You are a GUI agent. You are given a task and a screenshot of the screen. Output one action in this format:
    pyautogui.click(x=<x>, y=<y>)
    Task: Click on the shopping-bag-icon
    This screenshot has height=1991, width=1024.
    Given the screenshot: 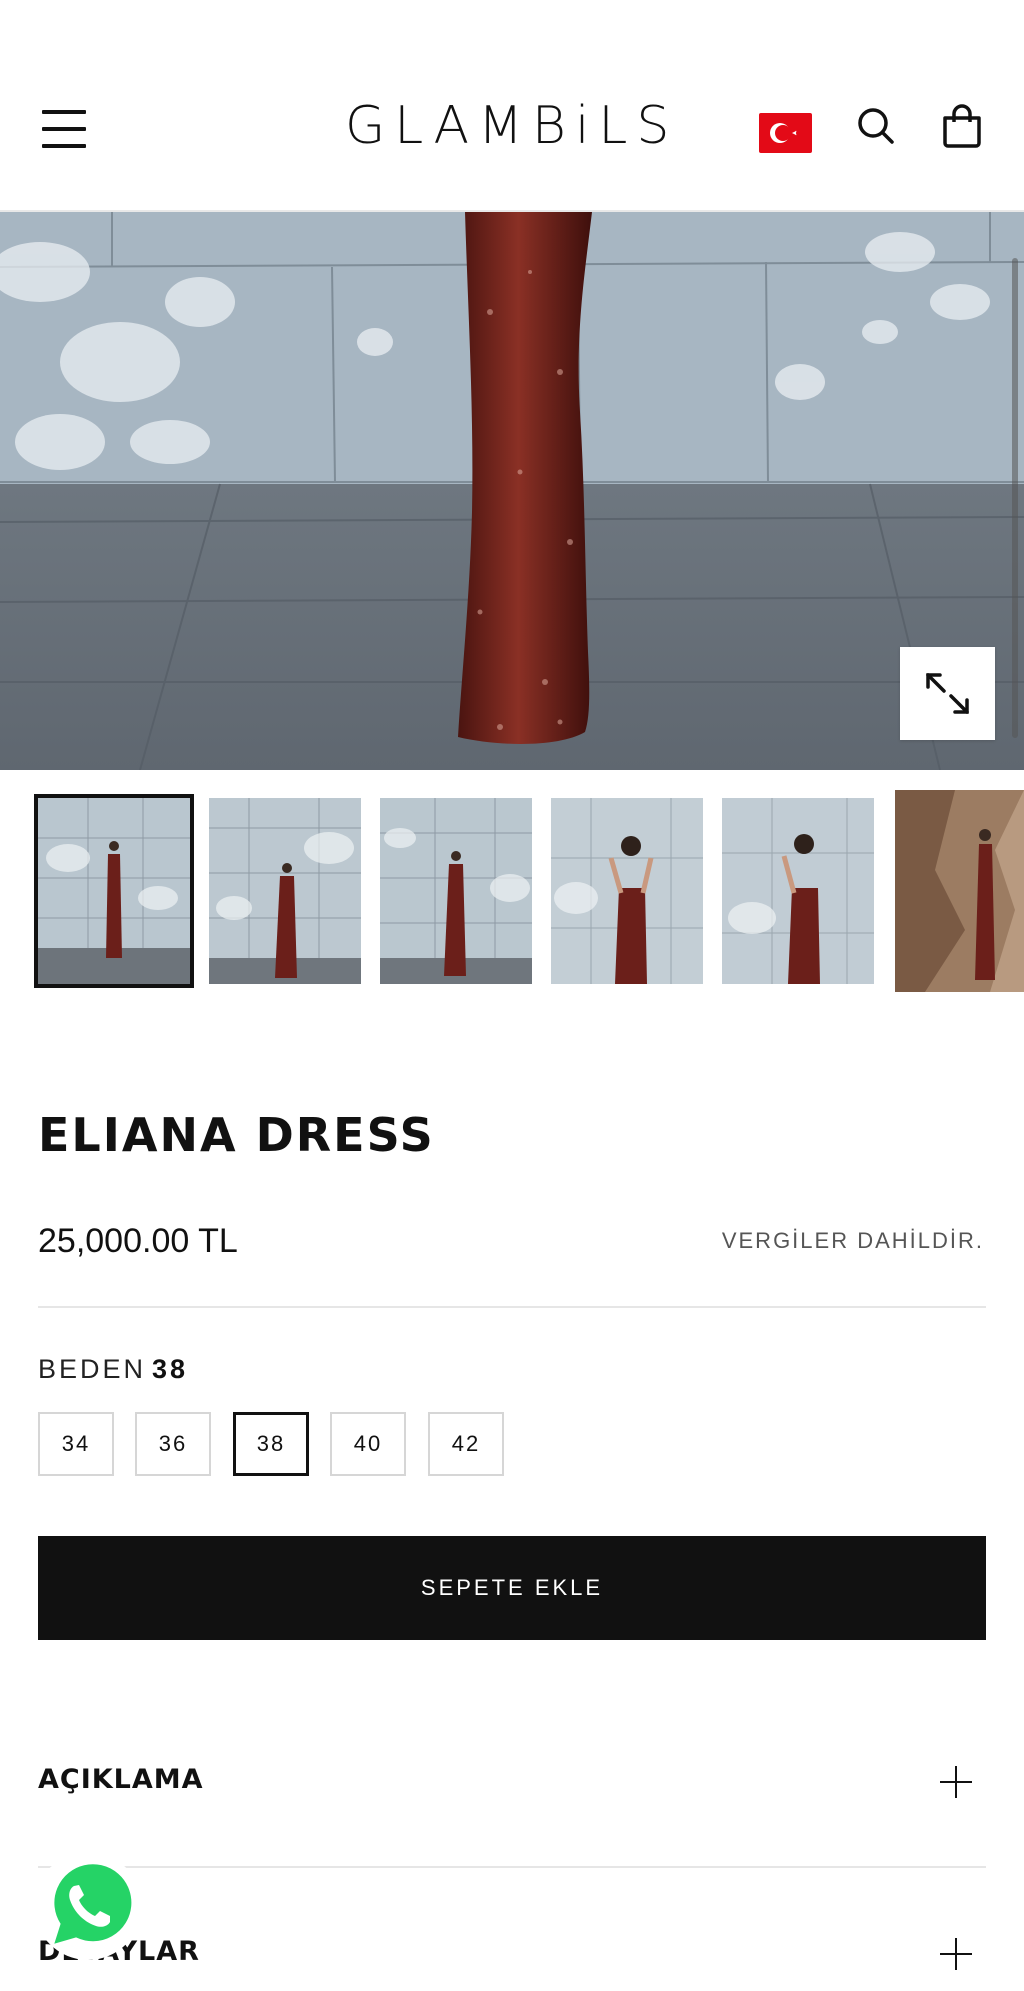 What is the action you would take?
    pyautogui.click(x=962, y=126)
    